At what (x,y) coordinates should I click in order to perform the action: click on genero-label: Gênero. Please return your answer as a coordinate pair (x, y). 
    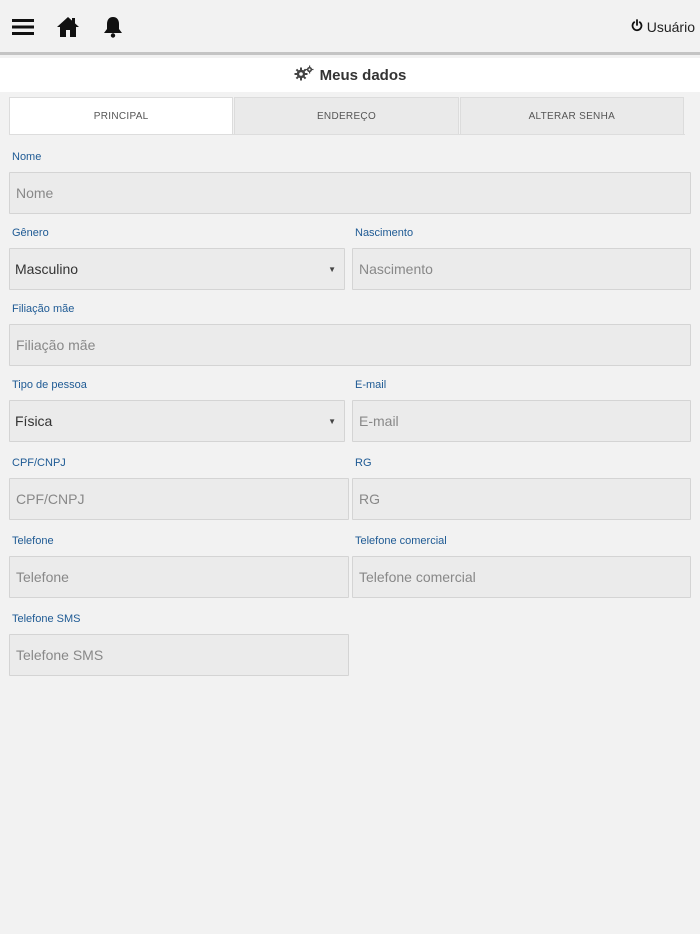
    Looking at the image, I should click on (30, 233).